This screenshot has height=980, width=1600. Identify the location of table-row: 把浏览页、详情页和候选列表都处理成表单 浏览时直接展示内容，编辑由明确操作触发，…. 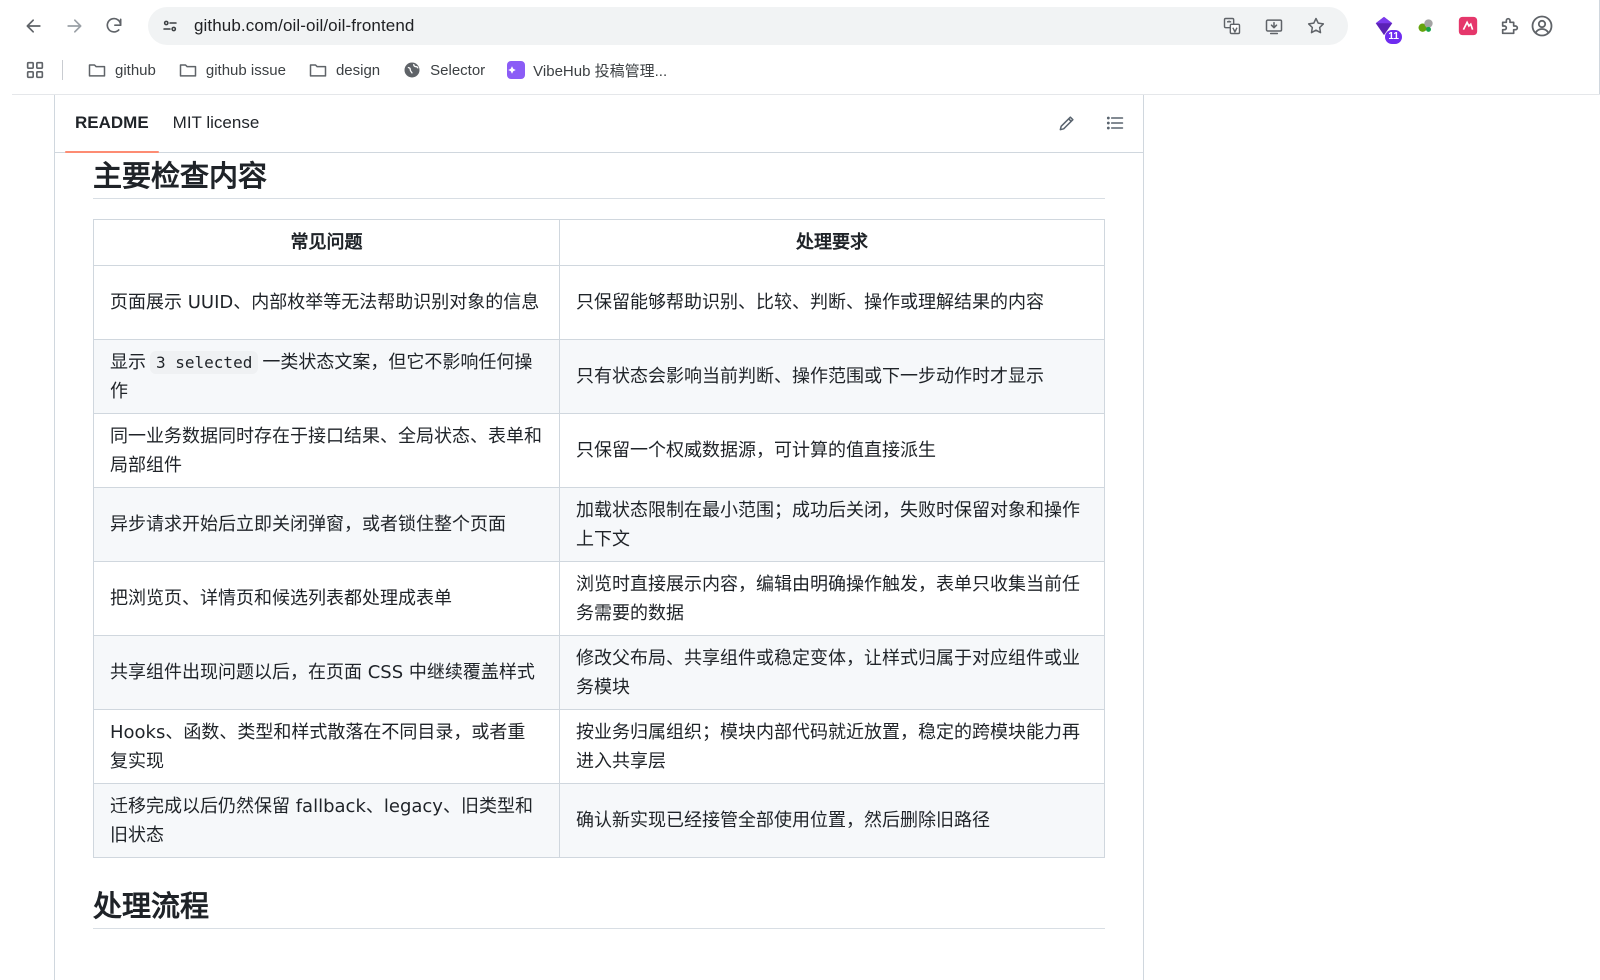
(599, 598).